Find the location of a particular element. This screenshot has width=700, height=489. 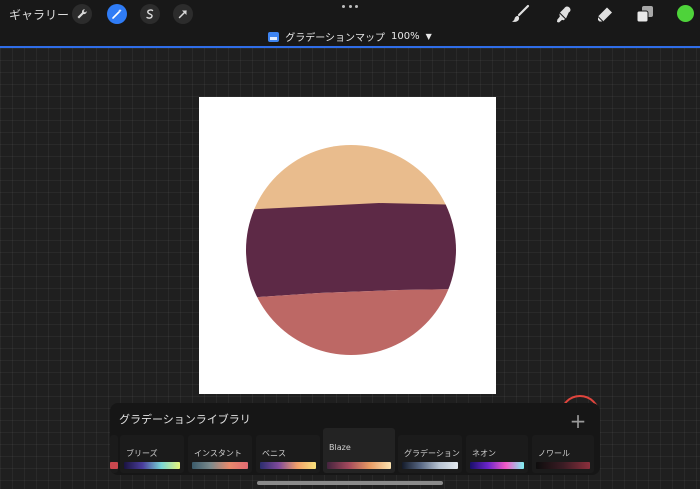

gradient-swatch: インスタント is located at coordinates (220, 454).